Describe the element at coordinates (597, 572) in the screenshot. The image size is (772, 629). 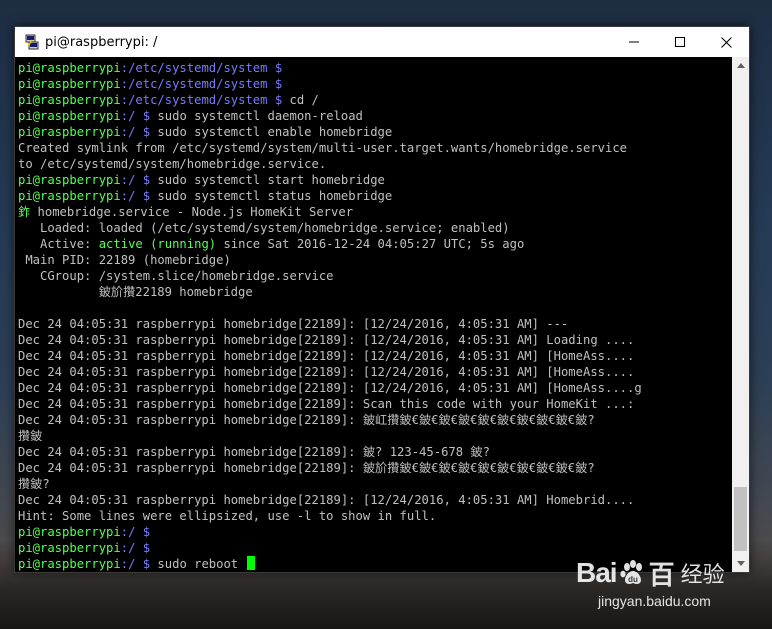
I see `watermark-logo-bai: Bai` at that location.